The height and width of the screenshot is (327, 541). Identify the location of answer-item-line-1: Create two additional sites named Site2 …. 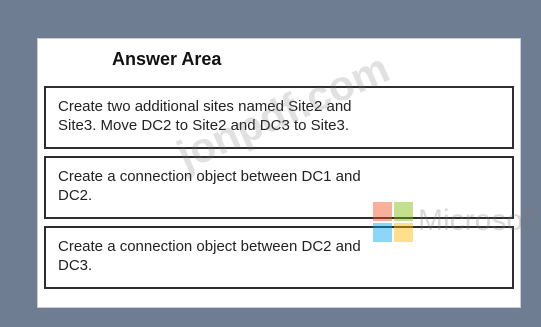
(205, 106).